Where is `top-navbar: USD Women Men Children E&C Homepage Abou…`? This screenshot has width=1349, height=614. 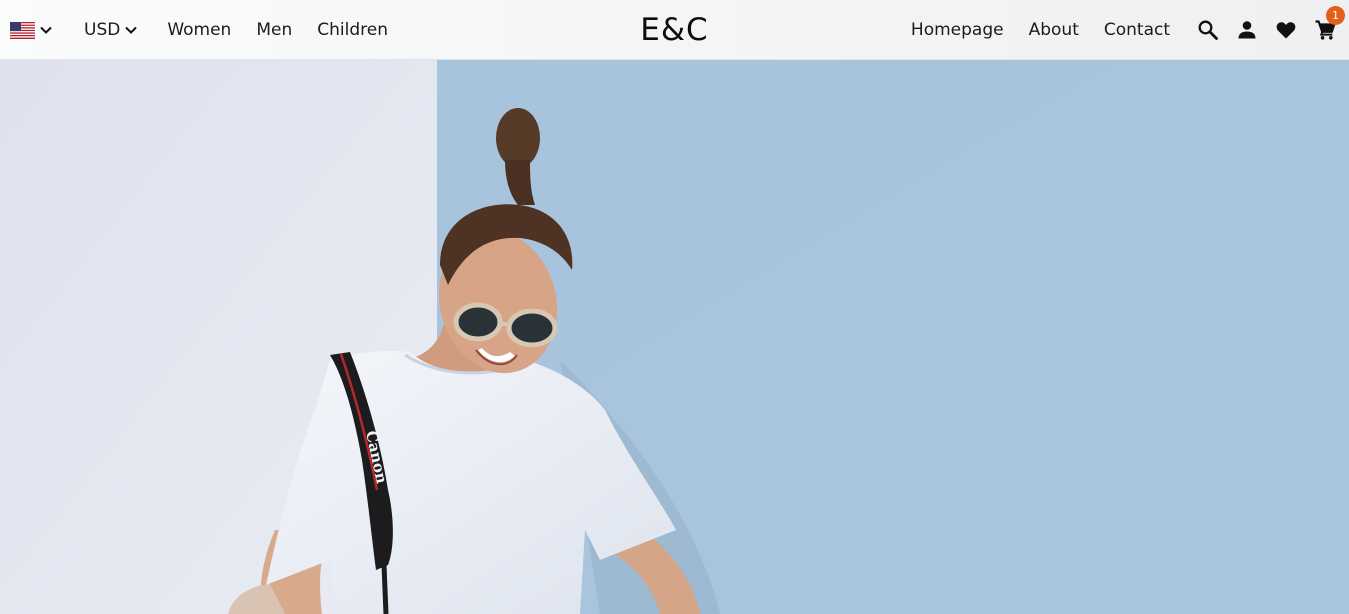
top-navbar: USD Women Men Children E&C Homepage Abou… is located at coordinates (674, 30).